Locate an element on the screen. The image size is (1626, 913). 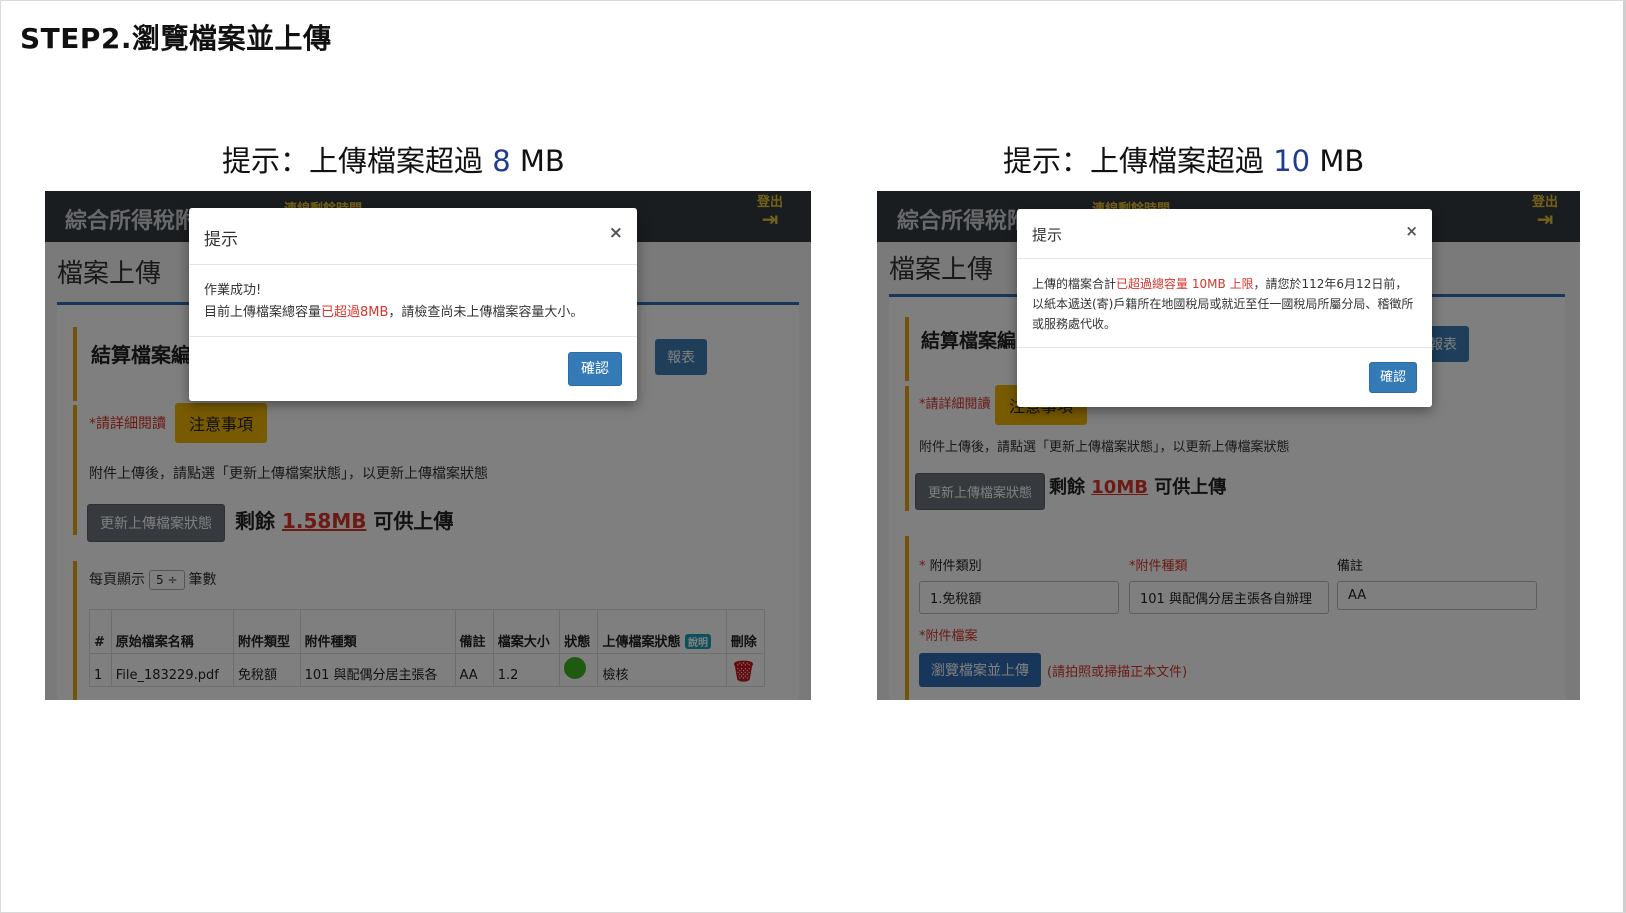
modal-line-2-suffix: ，請檢查尚未上傳檔案容量大小。 is located at coordinates (486, 312).